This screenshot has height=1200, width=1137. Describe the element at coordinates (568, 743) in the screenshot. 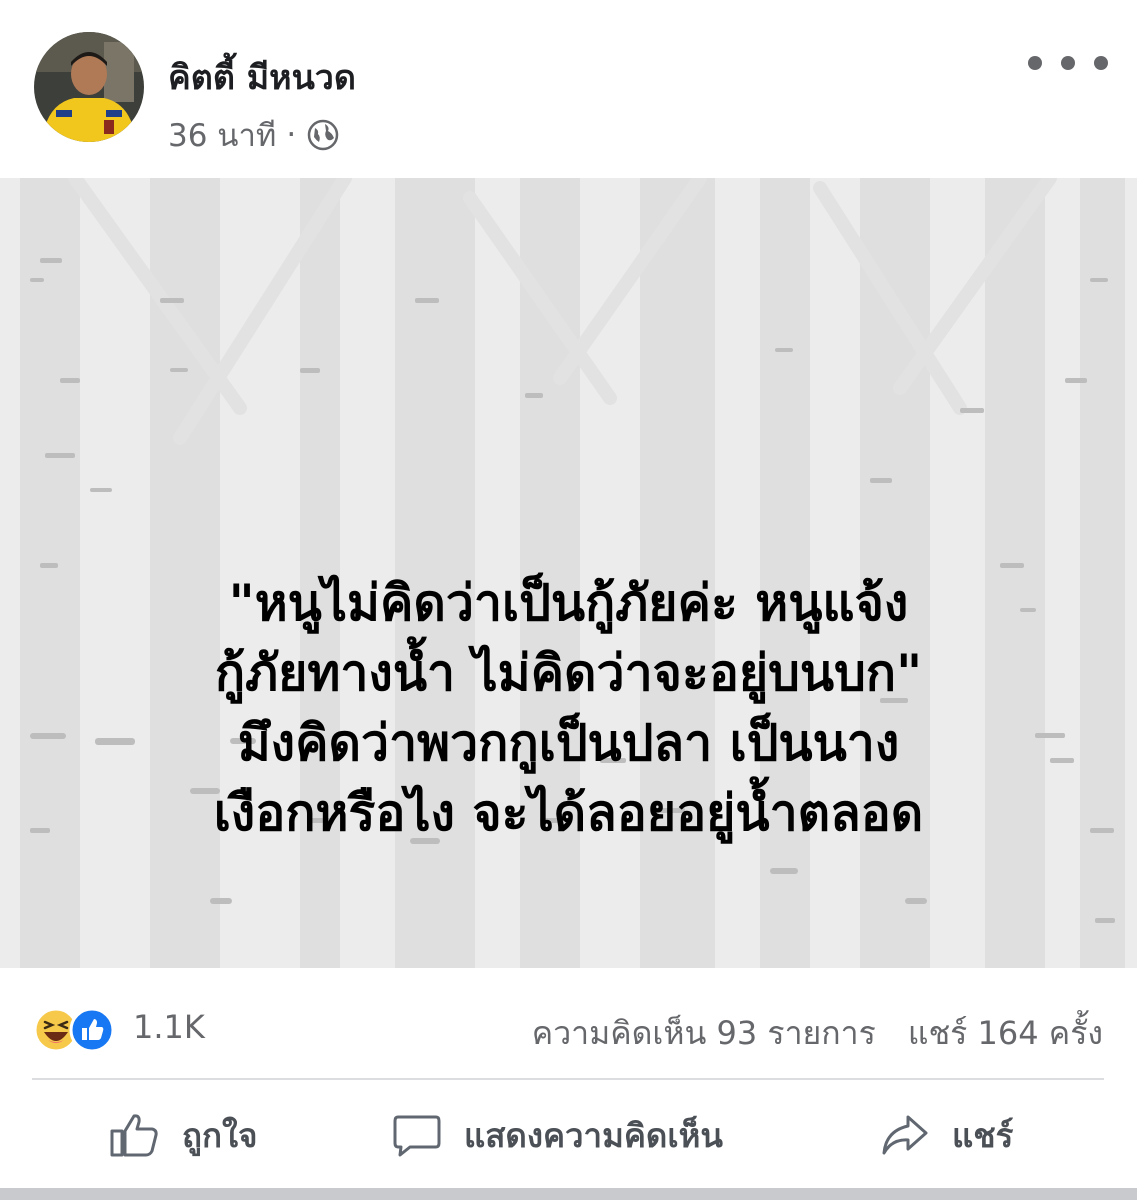

I see `post-text-line: มึงคิดว่าพวกกูเป็นปลา เป็นนาง` at that location.